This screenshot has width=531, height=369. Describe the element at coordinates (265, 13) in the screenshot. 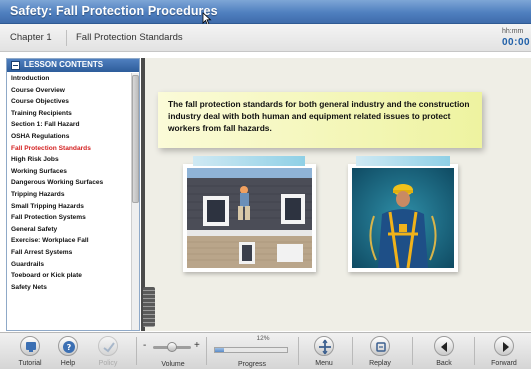

I see `title-bar: Safety: Fall Protection Procedures` at that location.